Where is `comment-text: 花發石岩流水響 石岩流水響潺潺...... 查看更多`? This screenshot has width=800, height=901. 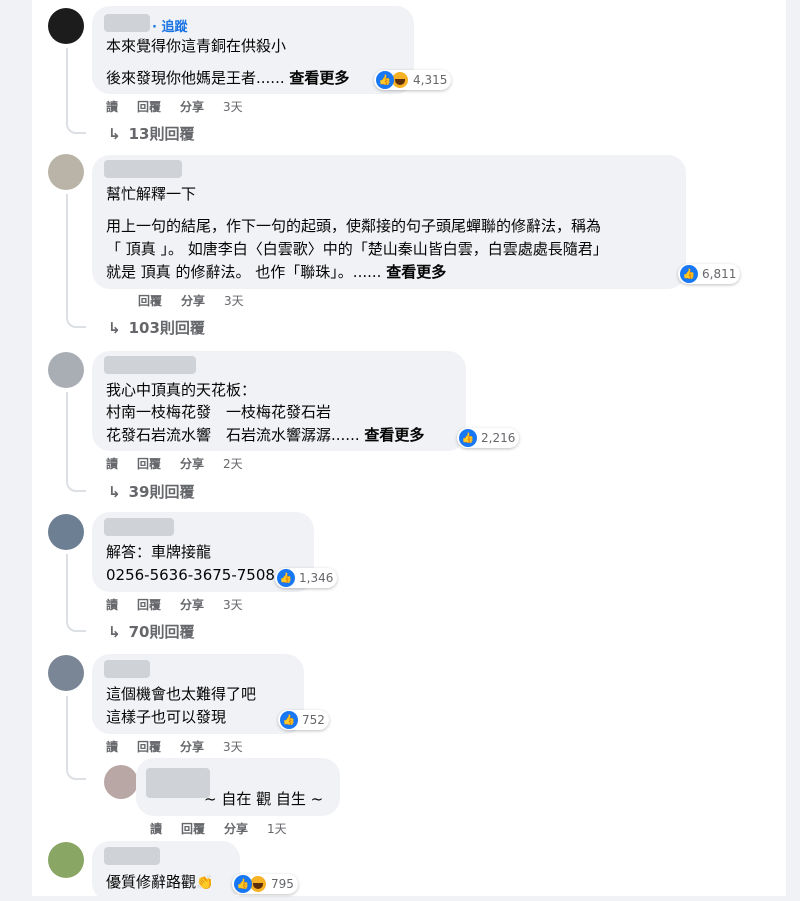 comment-text: 花發石岩流水響 石岩流水響潺潺...... 查看更多 is located at coordinates (265, 435).